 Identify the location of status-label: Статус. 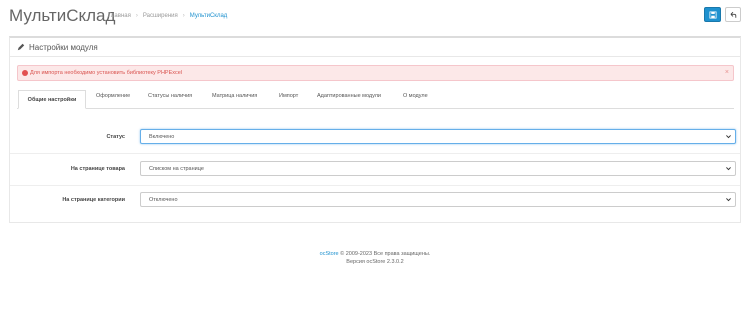
(115, 137).